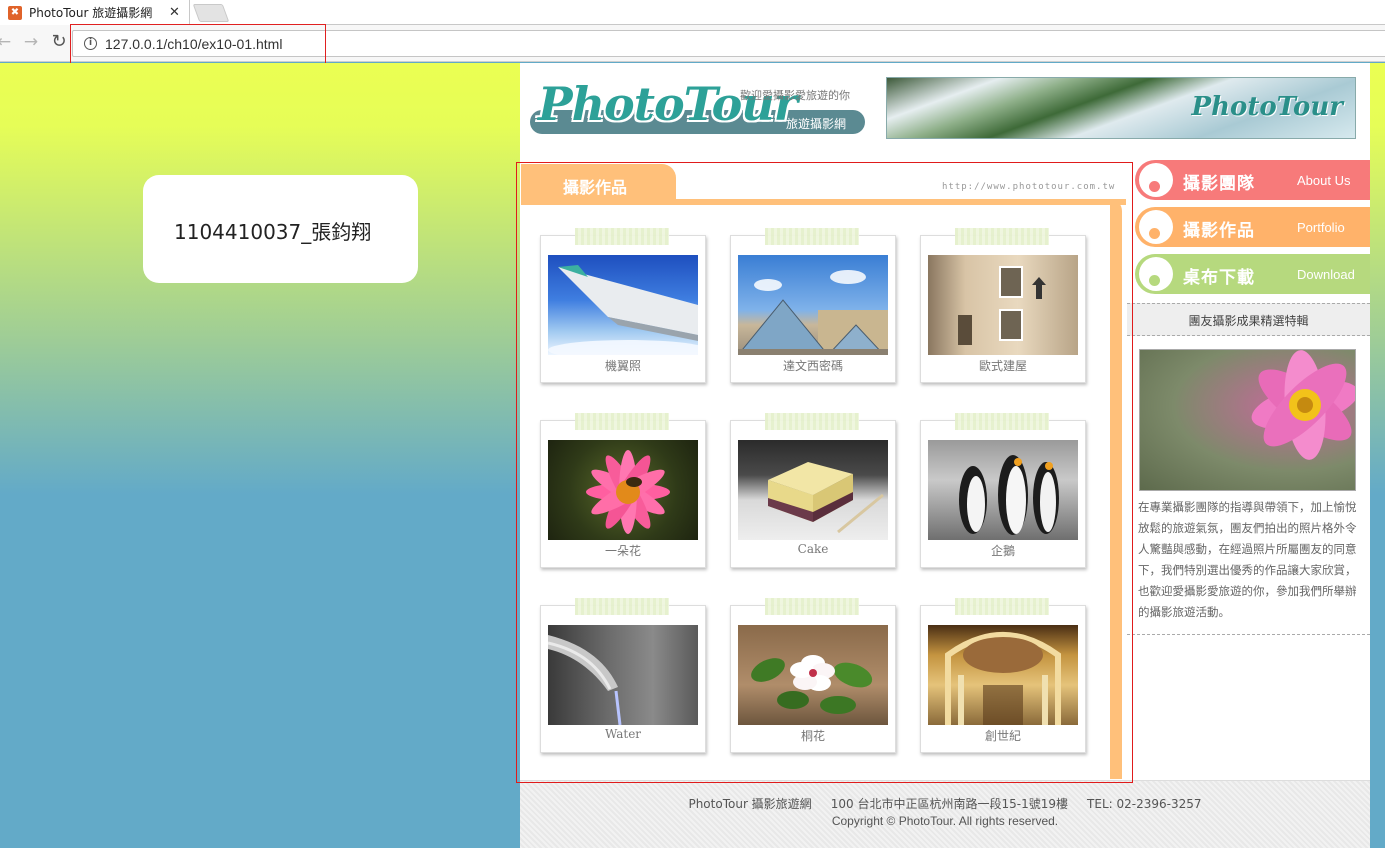 Image resolution: width=1385 pixels, height=848 pixels. Describe the element at coordinates (1326, 274) in the screenshot. I see `menu-label-en: Download` at that location.